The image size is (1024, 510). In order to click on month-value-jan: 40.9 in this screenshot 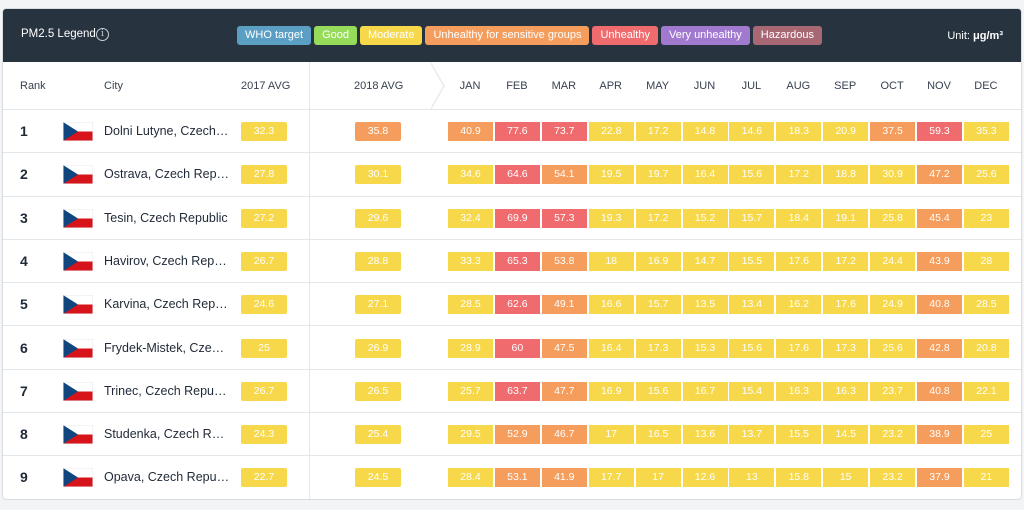, I will do `click(470, 131)`.